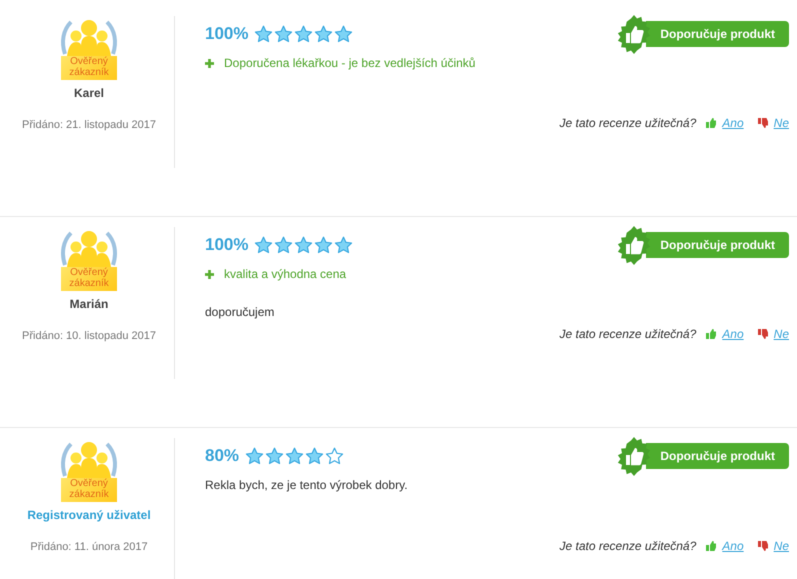 This screenshot has height=579, width=797. I want to click on review-date: Přidáno: 10. listopadu 2017, so click(89, 336).